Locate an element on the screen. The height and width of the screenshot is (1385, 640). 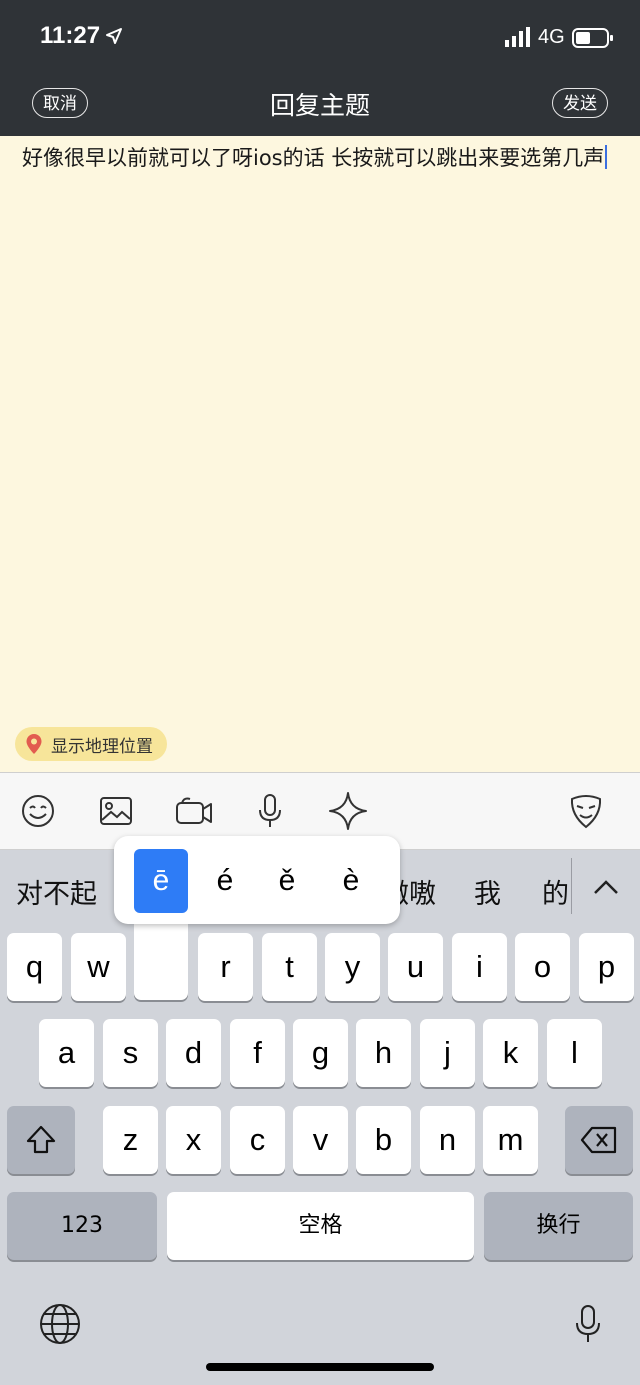
candidate-item: 我 is located at coordinates (487, 891).